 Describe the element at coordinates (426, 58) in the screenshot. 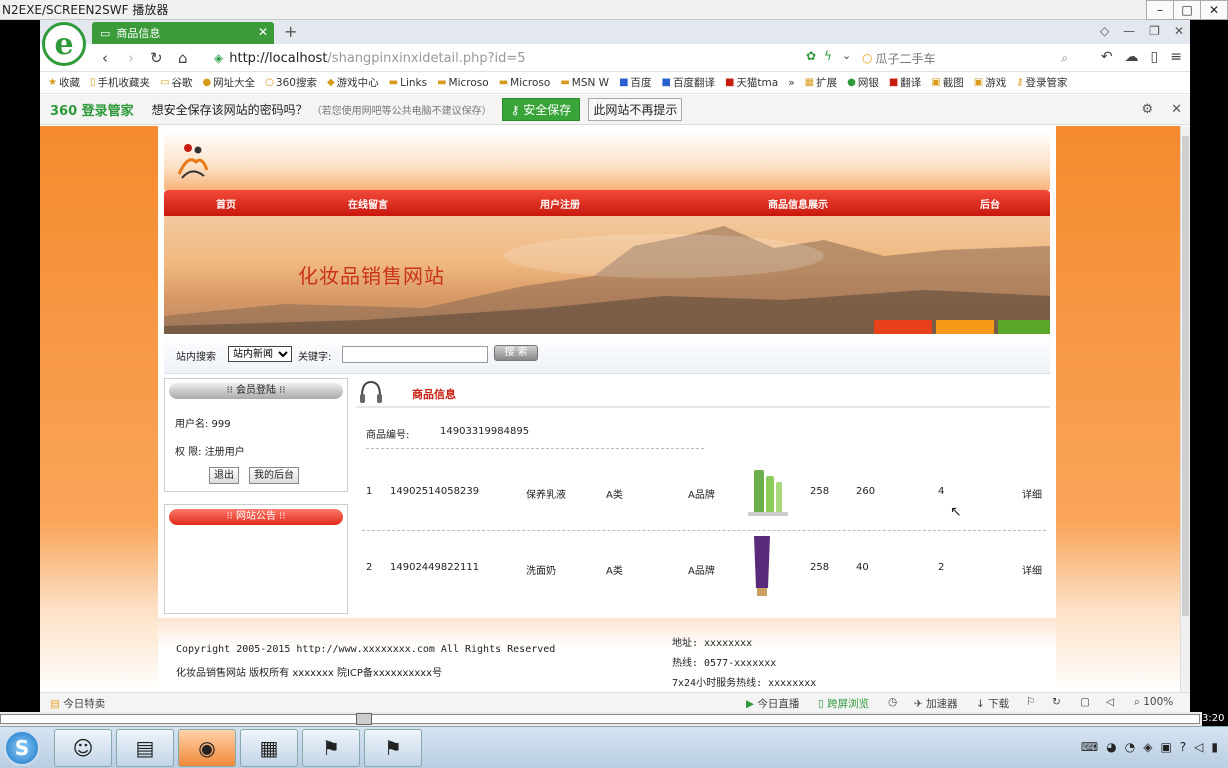

I see `url-path: /shangpinxinxidetail.php?id=5` at that location.